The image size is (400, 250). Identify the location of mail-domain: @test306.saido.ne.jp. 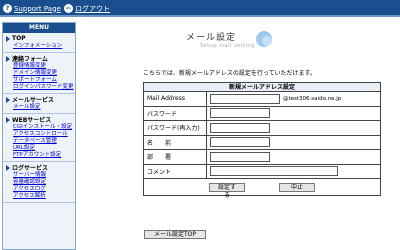
(312, 98).